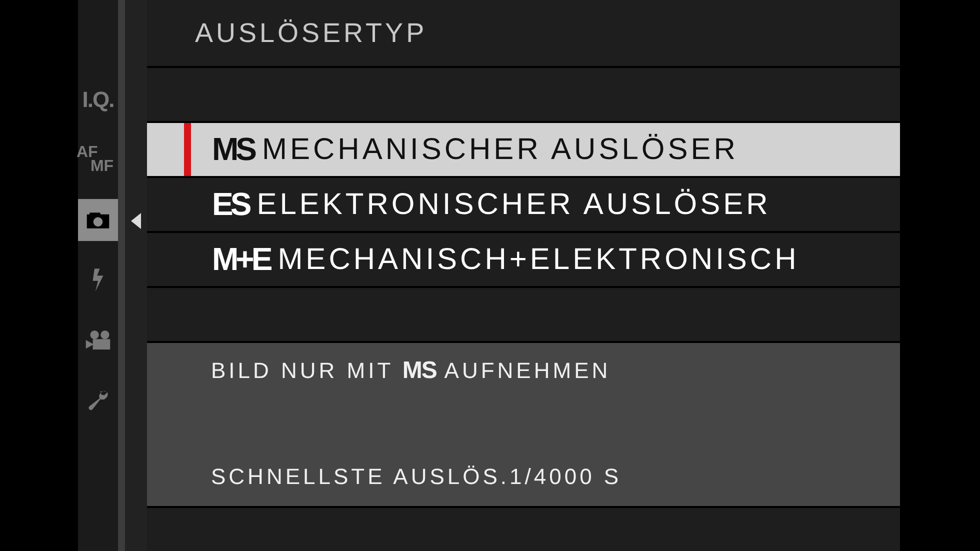 This screenshot has width=980, height=551. I want to click on description-text: SCHNELLSTE AUSLÖS.1/4000 S, so click(417, 477).